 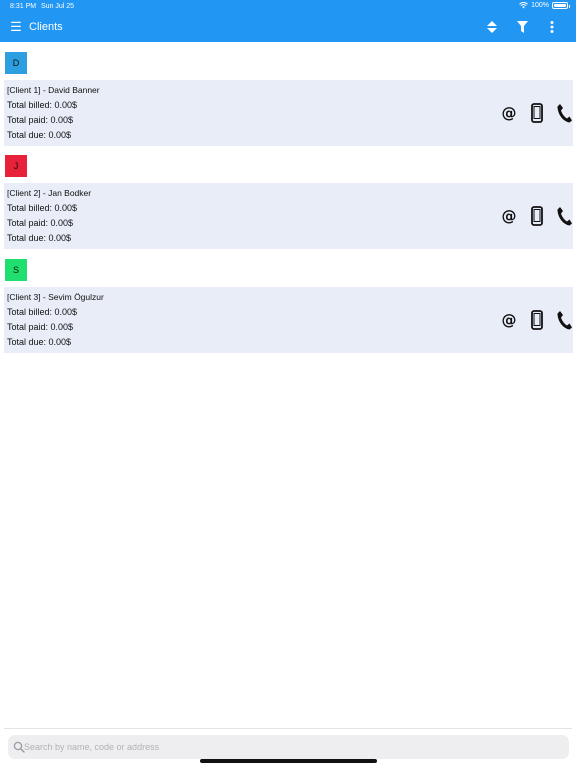 I want to click on sort-button, so click(x=492, y=27).